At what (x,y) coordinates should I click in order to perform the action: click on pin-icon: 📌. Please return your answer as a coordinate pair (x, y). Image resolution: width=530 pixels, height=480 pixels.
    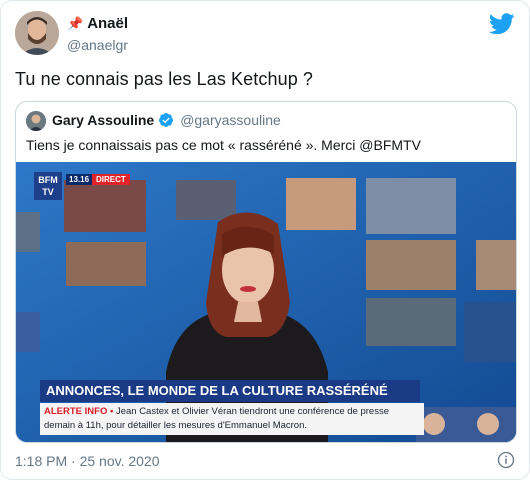
    Looking at the image, I should click on (75, 23).